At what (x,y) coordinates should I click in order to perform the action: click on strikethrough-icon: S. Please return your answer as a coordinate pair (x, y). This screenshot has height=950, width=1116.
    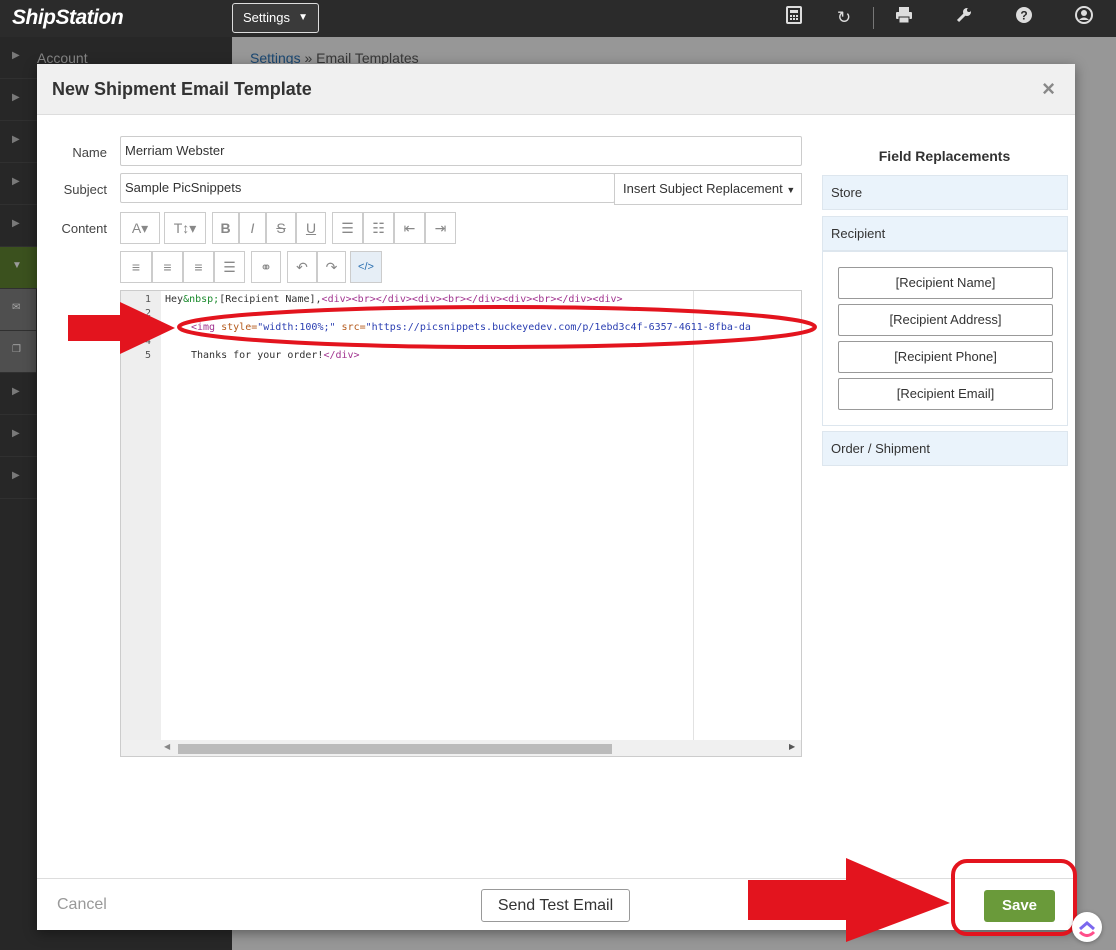
    Looking at the image, I should click on (281, 228).